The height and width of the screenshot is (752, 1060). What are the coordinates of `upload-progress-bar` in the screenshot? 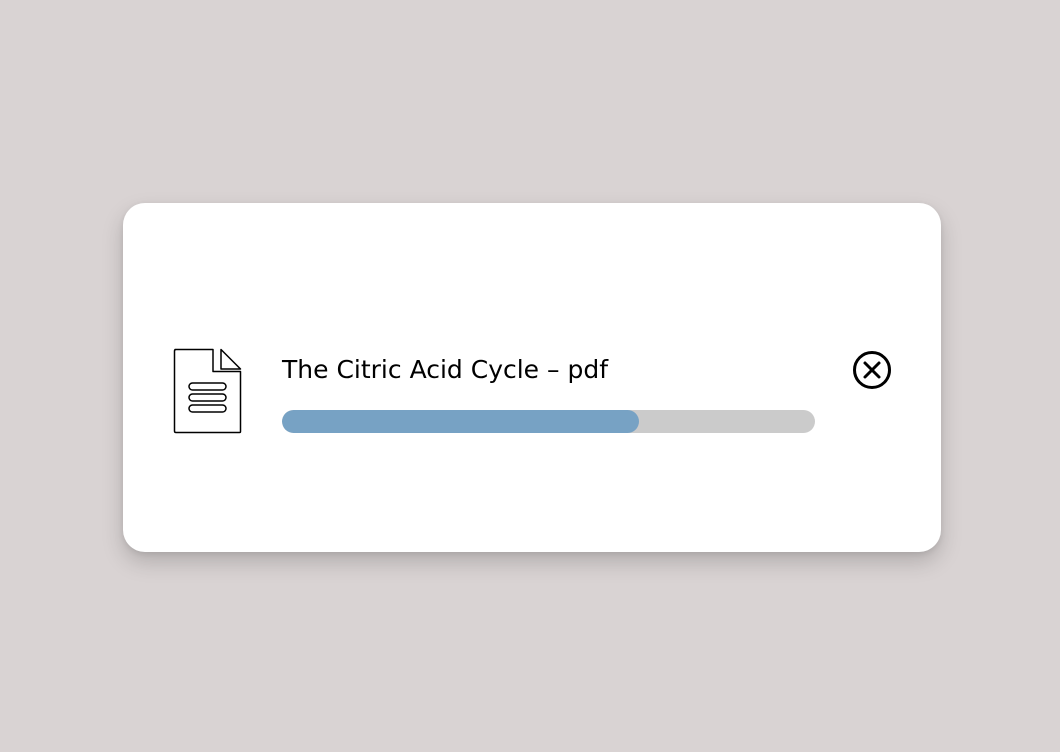 It's located at (548, 421).